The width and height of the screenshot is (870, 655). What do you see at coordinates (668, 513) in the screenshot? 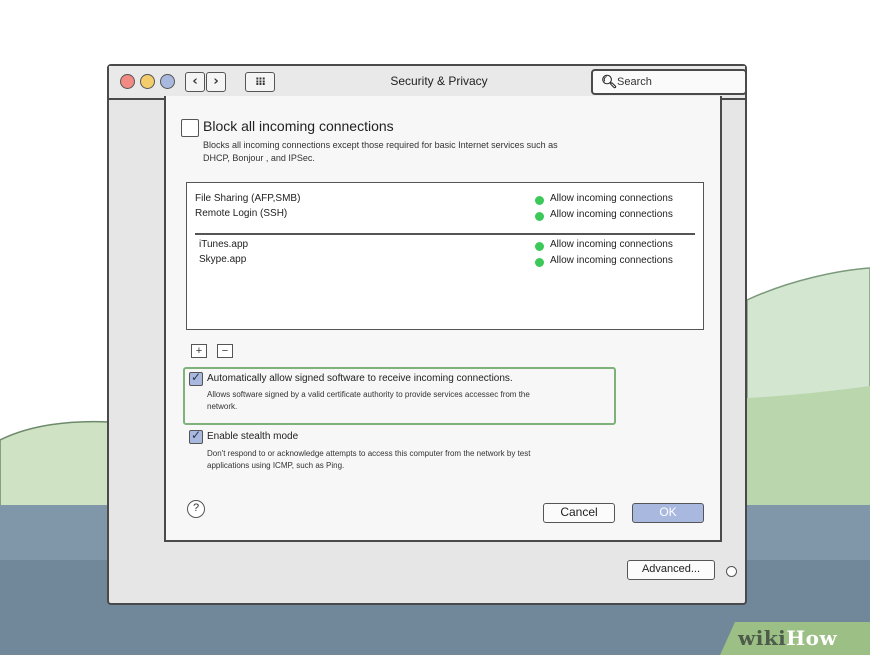
I see `ok-button: OK` at bounding box center [668, 513].